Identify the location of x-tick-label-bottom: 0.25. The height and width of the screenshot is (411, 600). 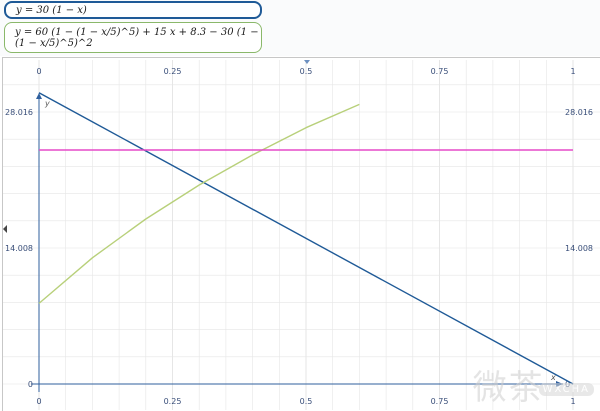
(173, 401).